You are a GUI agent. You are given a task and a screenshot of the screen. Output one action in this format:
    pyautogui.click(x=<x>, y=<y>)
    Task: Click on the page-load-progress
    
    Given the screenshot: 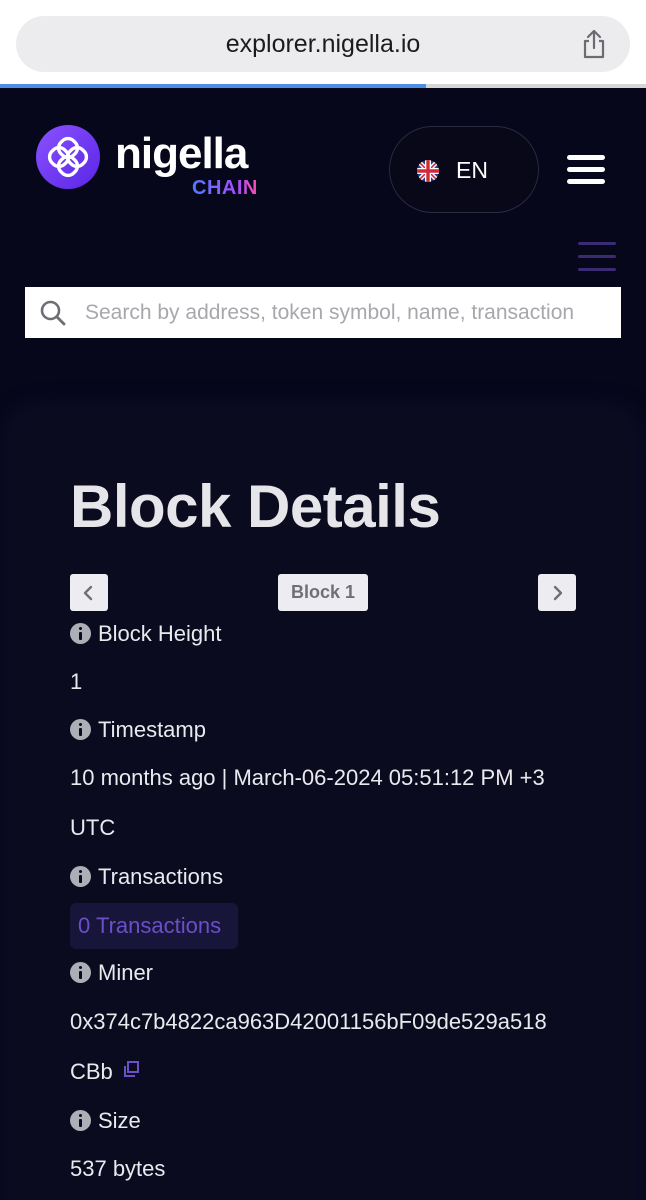 What is the action you would take?
    pyautogui.click(x=323, y=86)
    